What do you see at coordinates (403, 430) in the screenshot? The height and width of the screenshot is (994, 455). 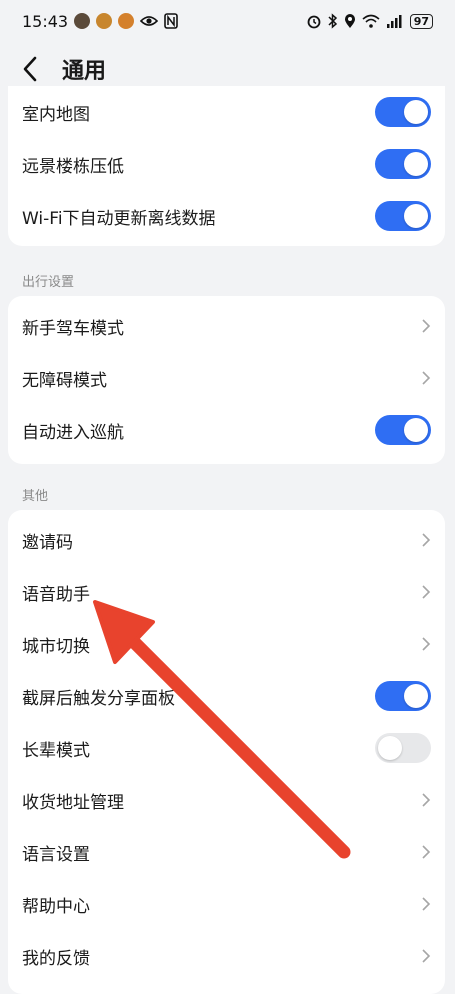 I see `toggle-auto-cruise` at bounding box center [403, 430].